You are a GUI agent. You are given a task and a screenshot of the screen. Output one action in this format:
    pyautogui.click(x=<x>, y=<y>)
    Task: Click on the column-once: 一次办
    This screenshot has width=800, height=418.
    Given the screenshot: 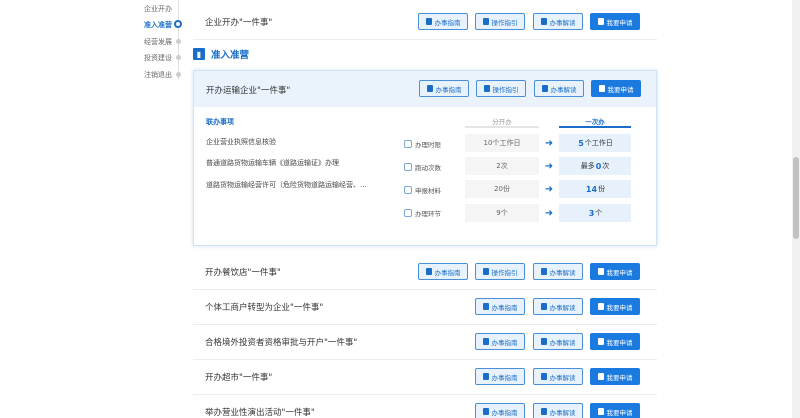 What is the action you would take?
    pyautogui.click(x=595, y=122)
    